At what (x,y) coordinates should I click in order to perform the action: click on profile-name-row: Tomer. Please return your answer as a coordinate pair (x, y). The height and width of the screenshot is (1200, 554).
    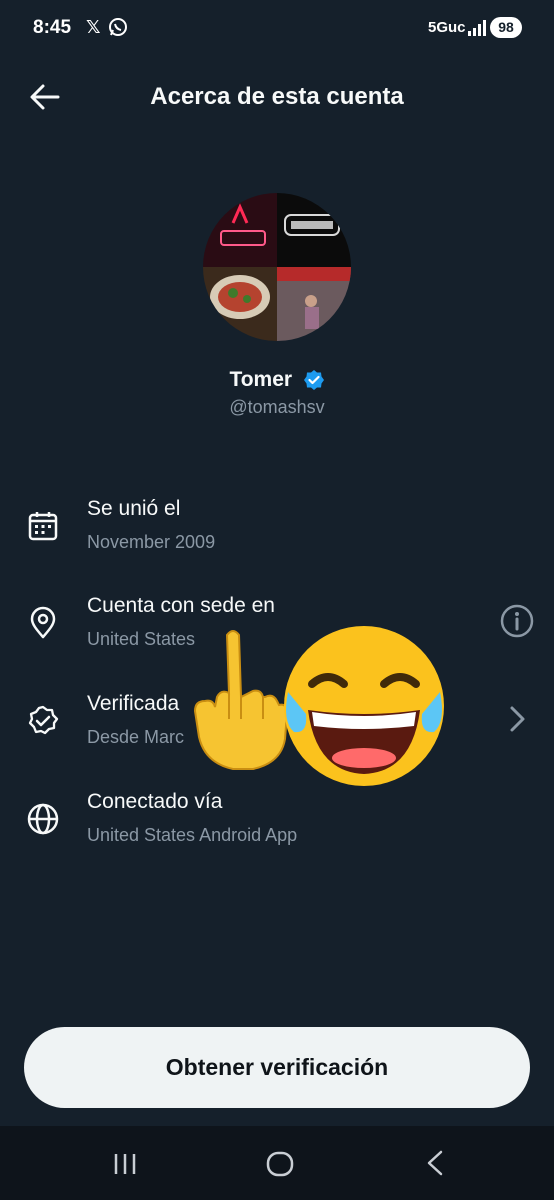
    Looking at the image, I should click on (277, 380).